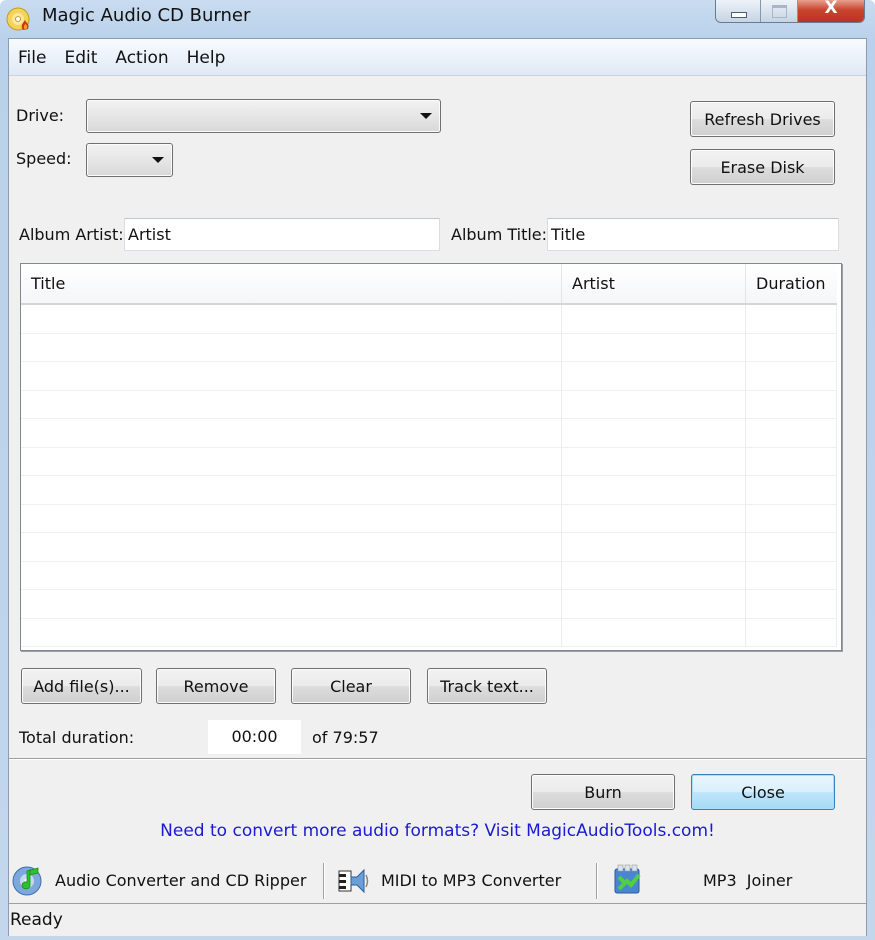  I want to click on album-artist-label: Album Artist:, so click(71, 234).